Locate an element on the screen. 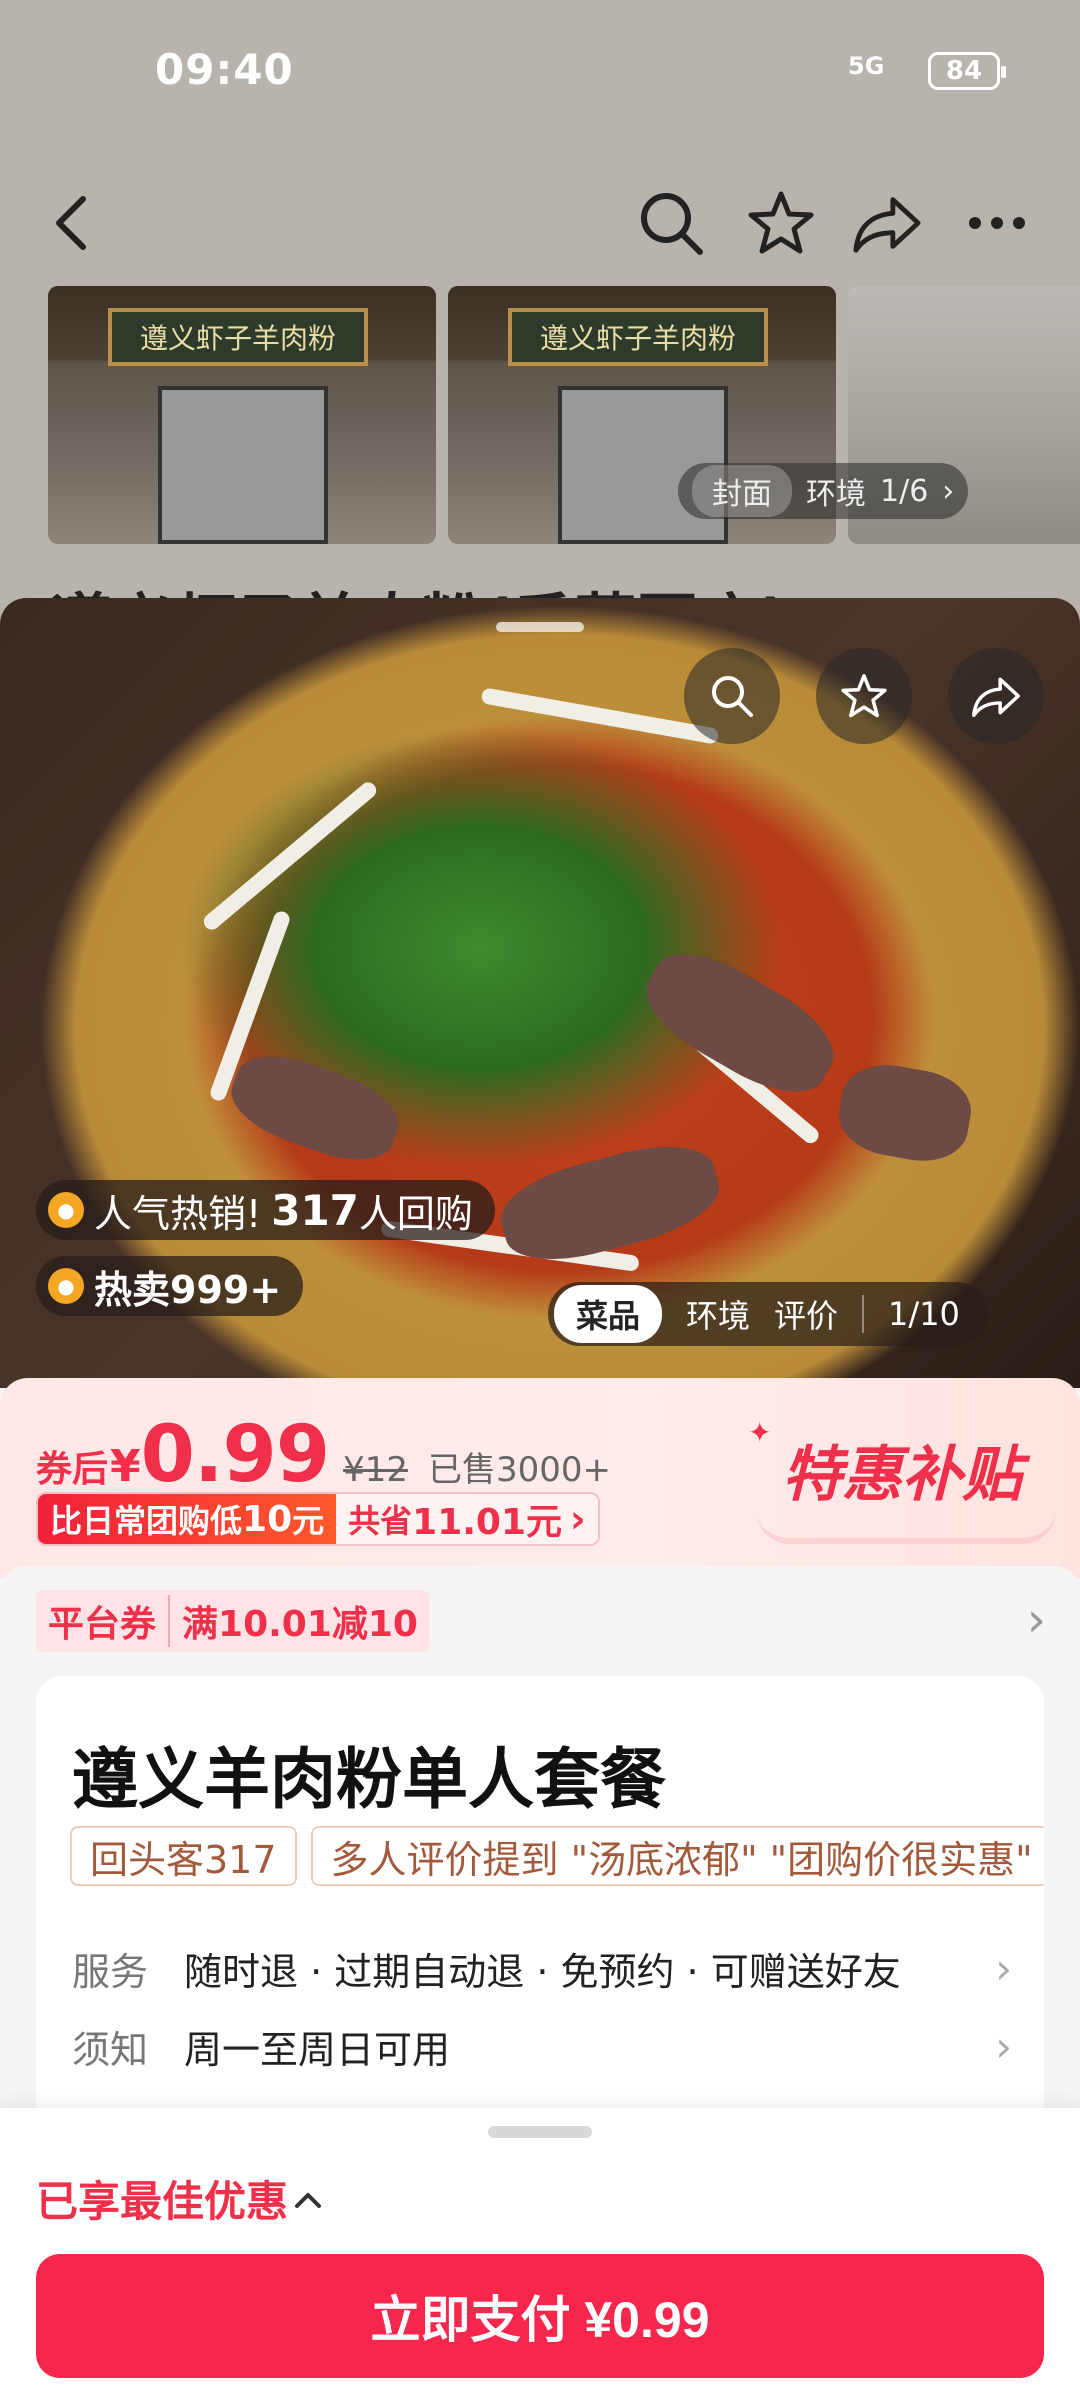 The image size is (1080, 2400). chevron-up-icon is located at coordinates (308, 2199).